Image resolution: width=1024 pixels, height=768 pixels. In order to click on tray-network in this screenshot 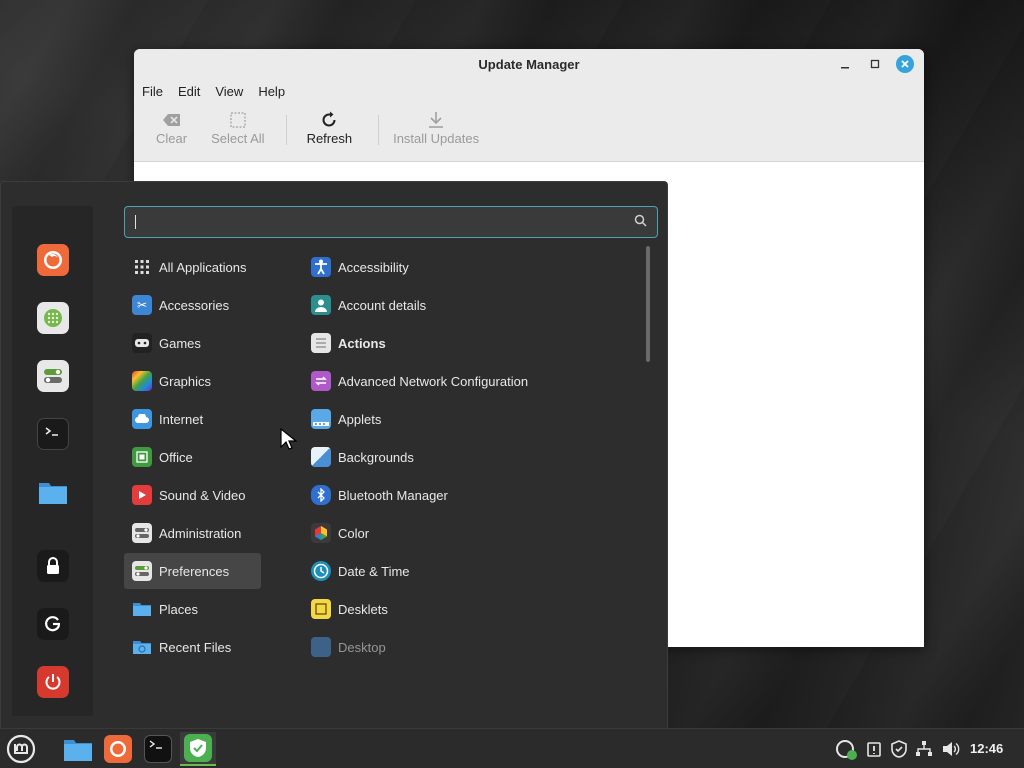, I will do `click(924, 748)`.